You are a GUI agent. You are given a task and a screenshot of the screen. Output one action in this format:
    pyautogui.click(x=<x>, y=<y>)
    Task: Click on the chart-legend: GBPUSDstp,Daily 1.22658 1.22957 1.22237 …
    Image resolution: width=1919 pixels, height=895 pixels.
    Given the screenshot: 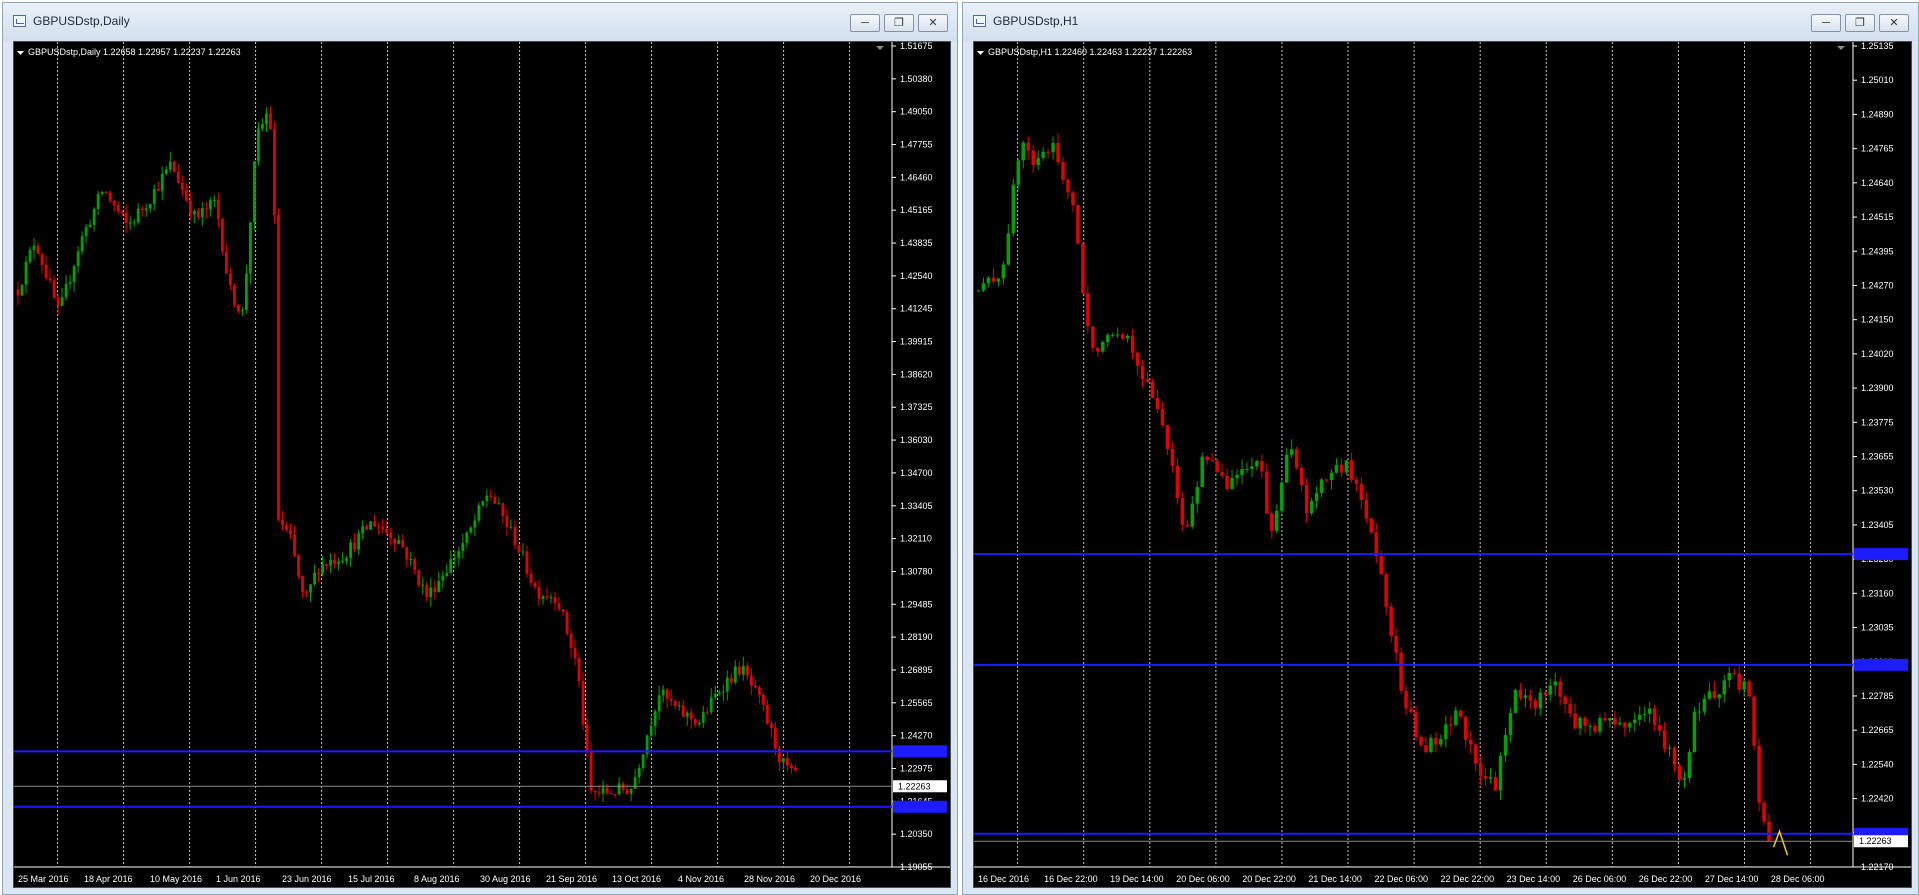 What is the action you would take?
    pyautogui.click(x=134, y=52)
    